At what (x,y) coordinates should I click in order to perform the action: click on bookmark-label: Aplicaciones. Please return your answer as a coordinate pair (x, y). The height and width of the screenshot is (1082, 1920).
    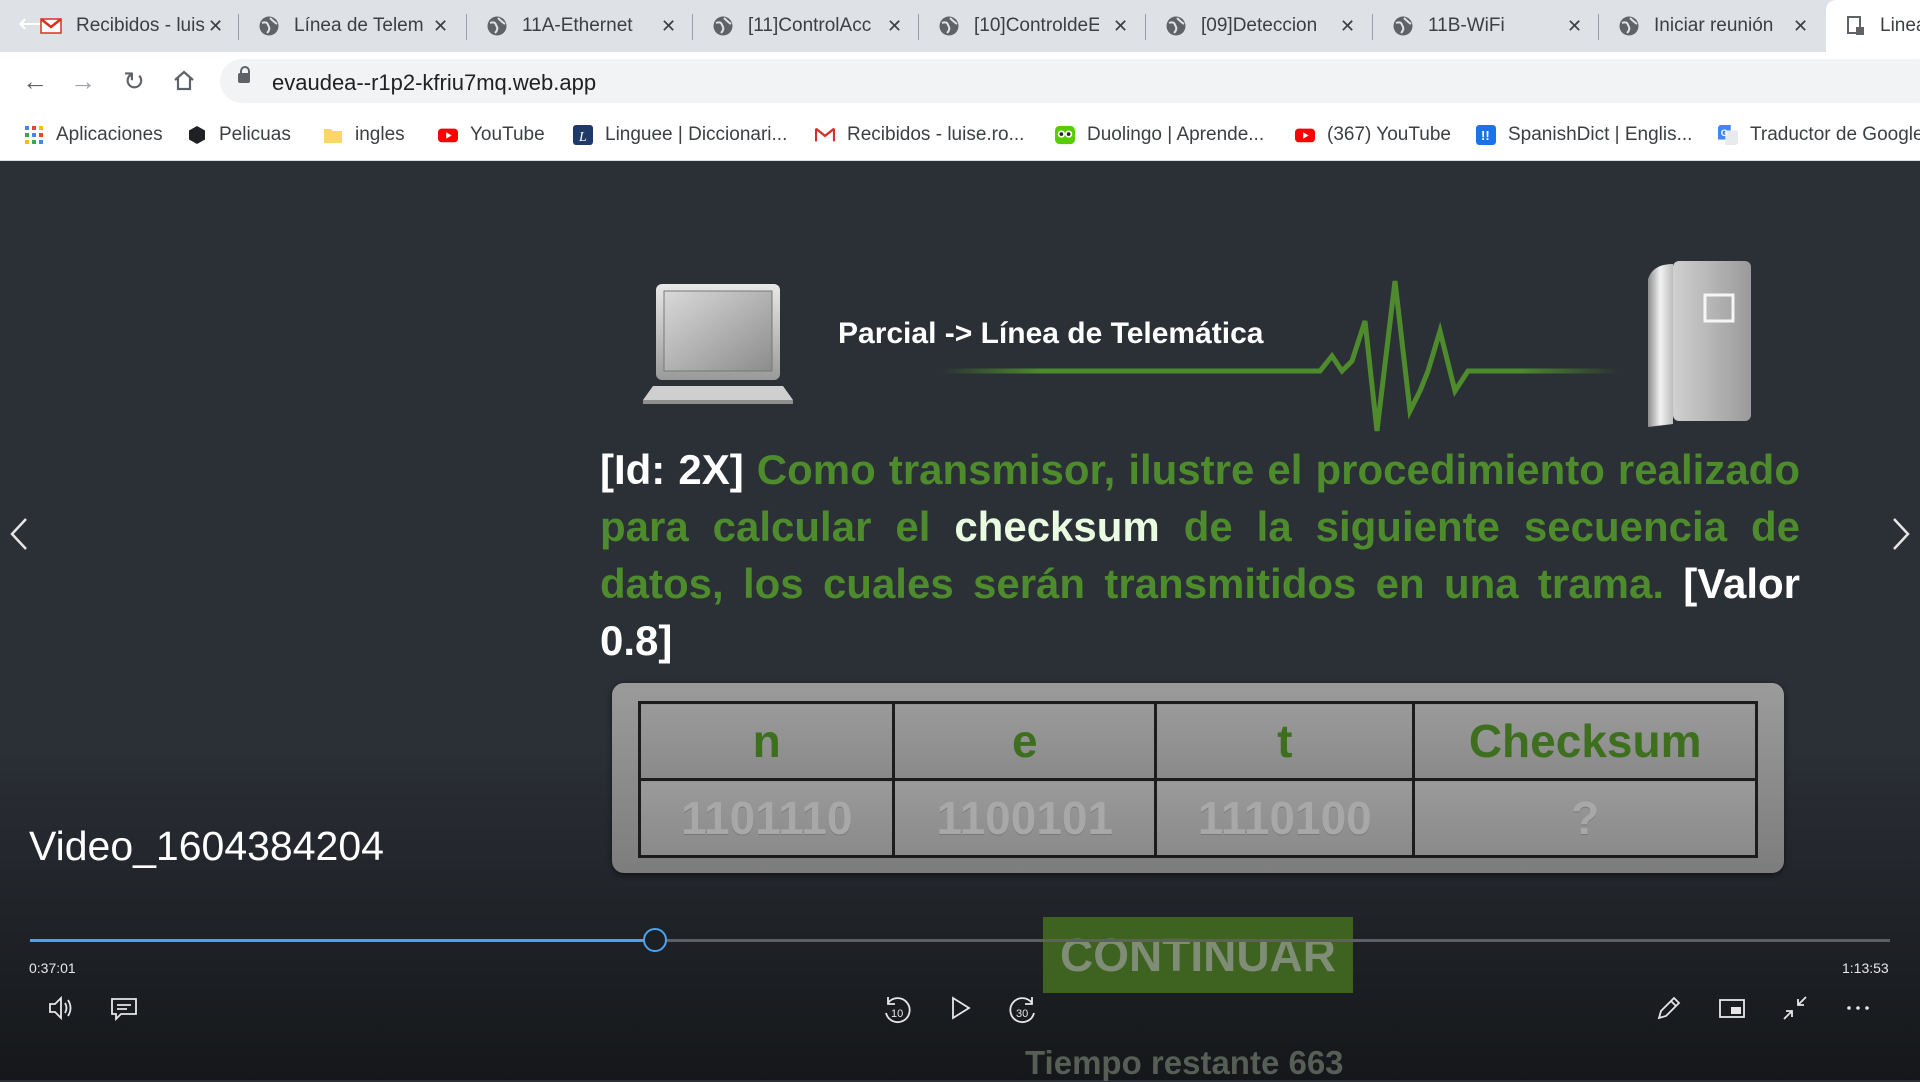
    Looking at the image, I should click on (109, 134).